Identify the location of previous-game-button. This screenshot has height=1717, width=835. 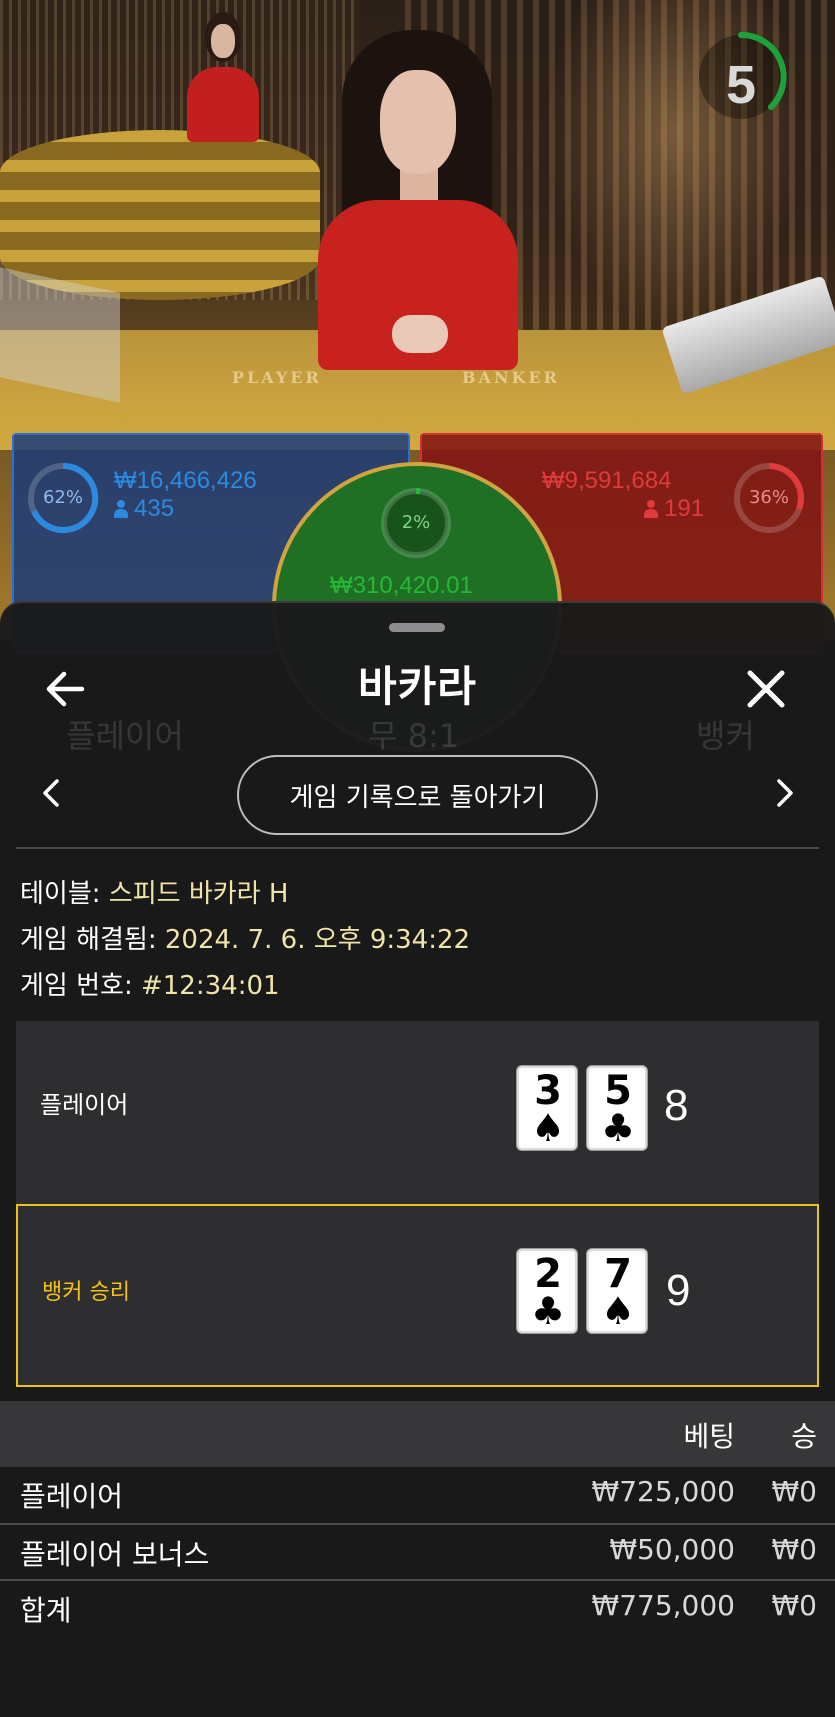
(52, 793).